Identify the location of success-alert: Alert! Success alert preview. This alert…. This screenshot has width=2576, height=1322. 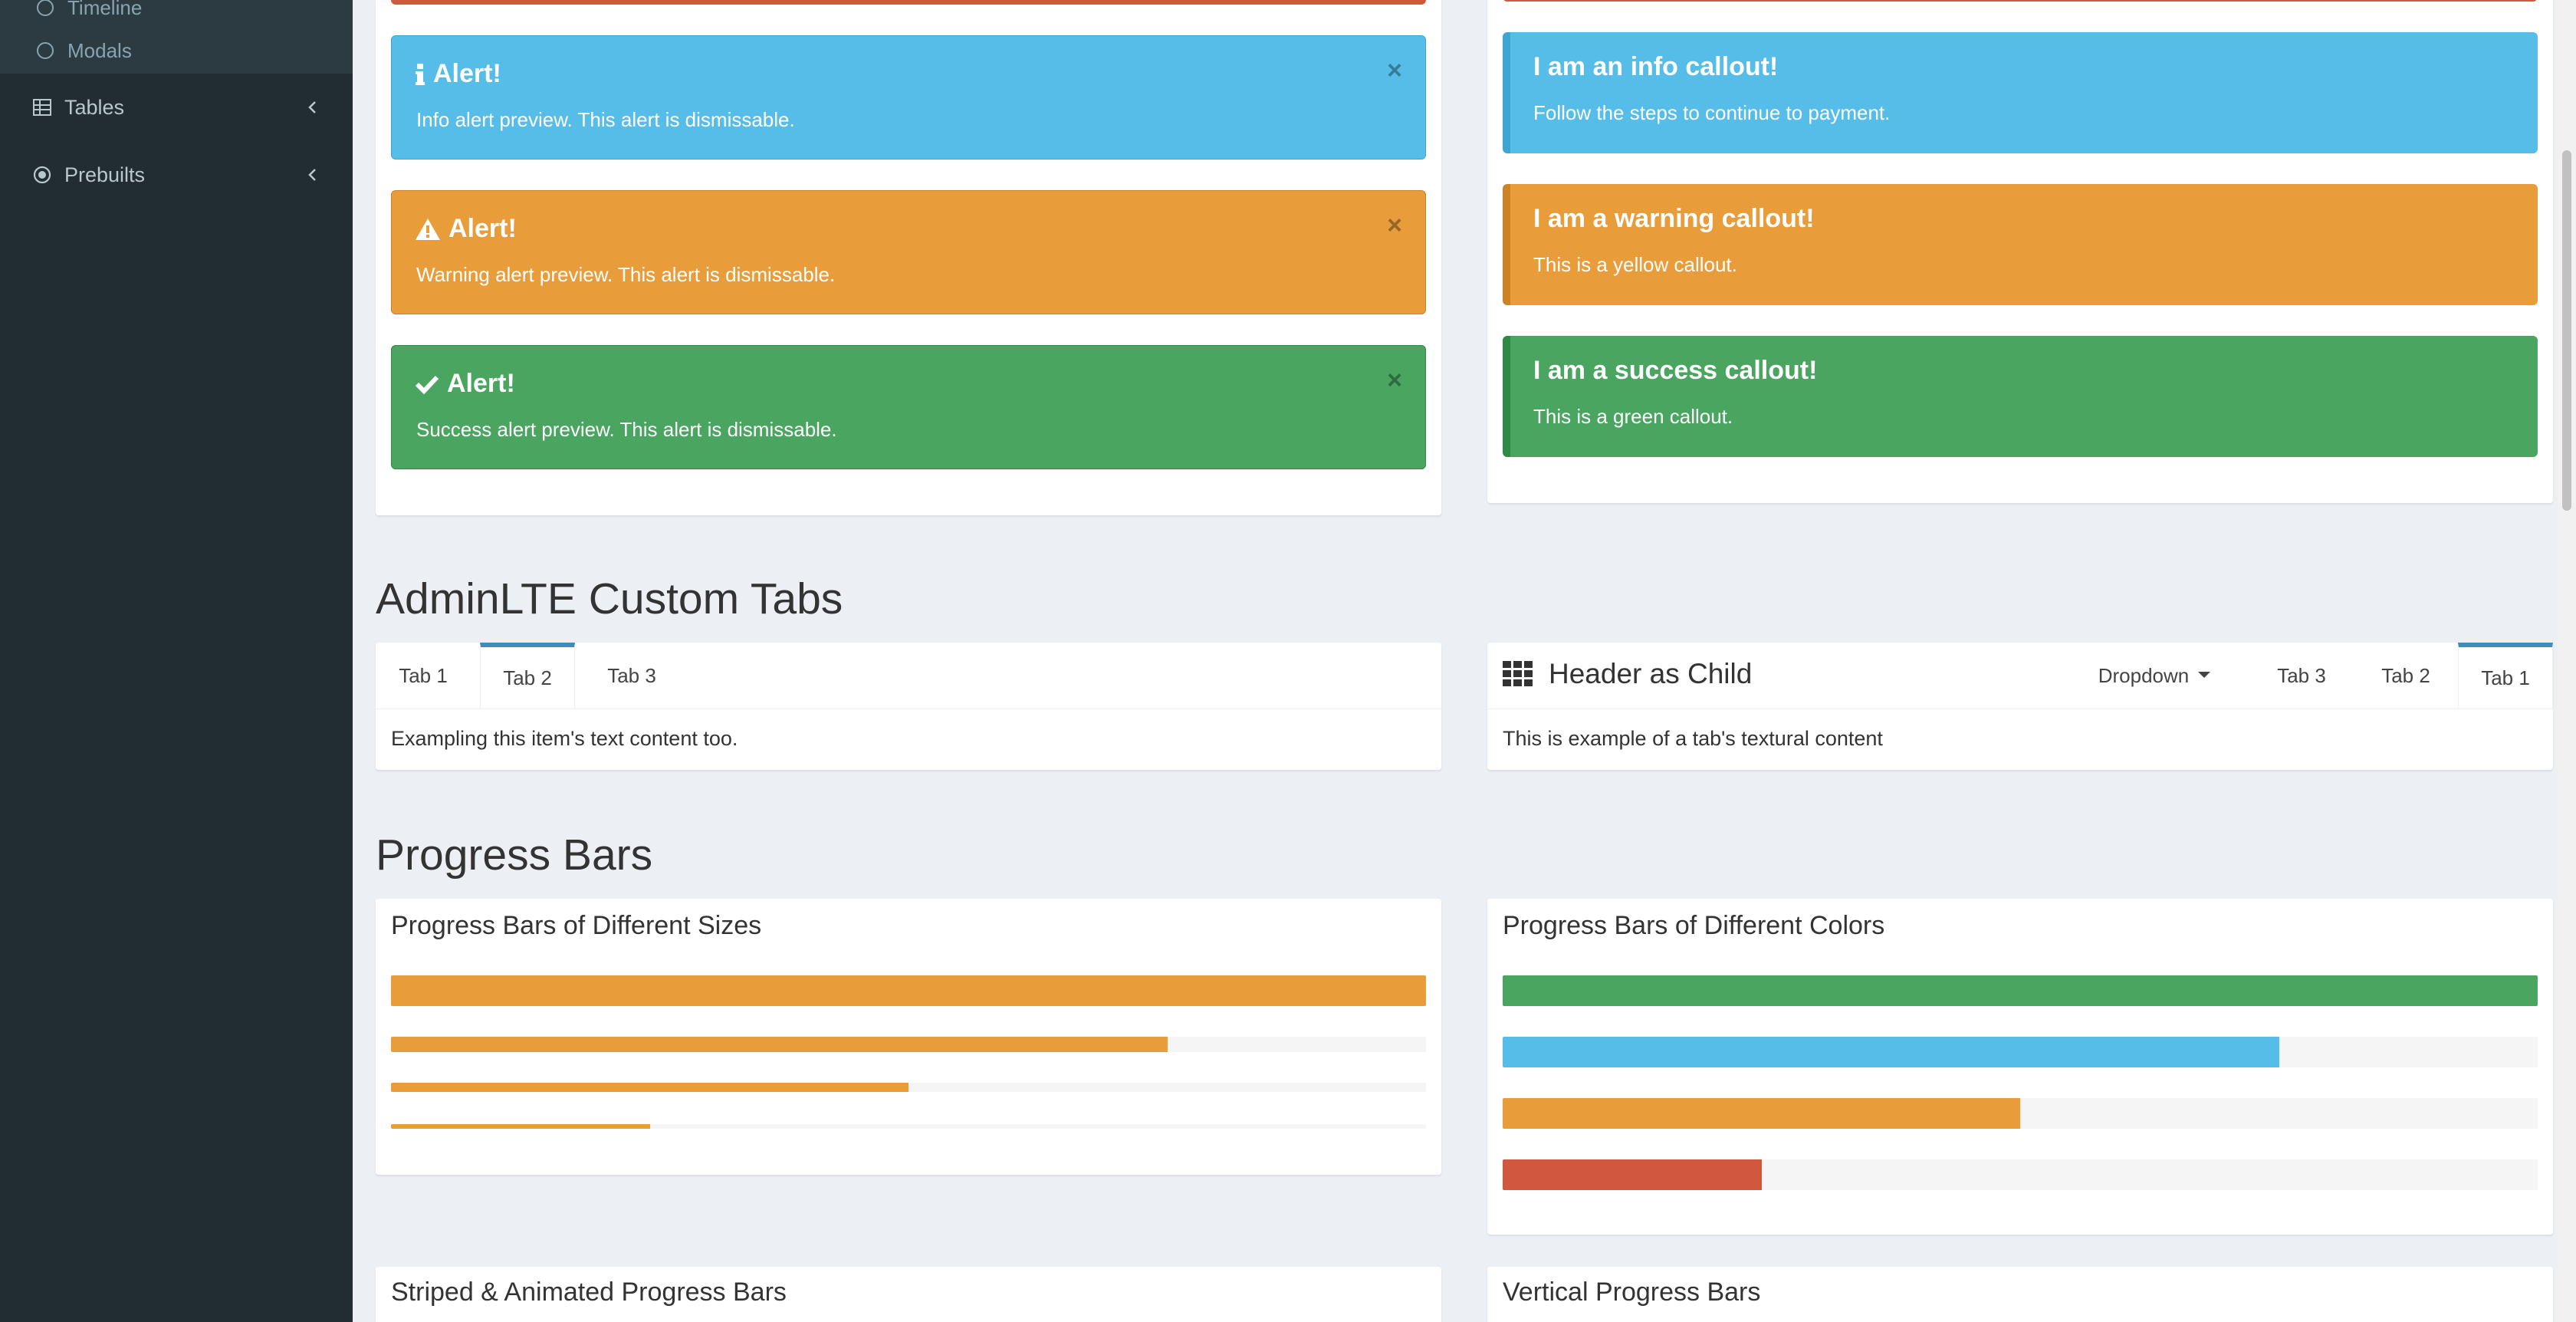
(909, 407).